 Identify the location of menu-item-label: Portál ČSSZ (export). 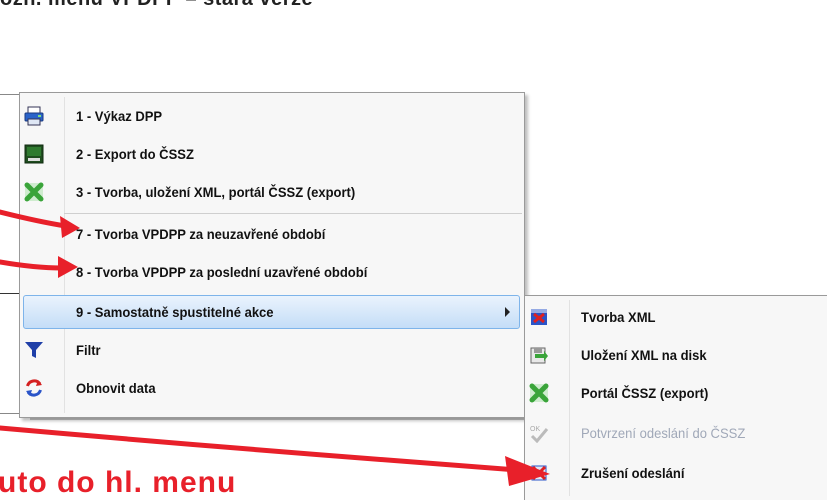
(645, 393).